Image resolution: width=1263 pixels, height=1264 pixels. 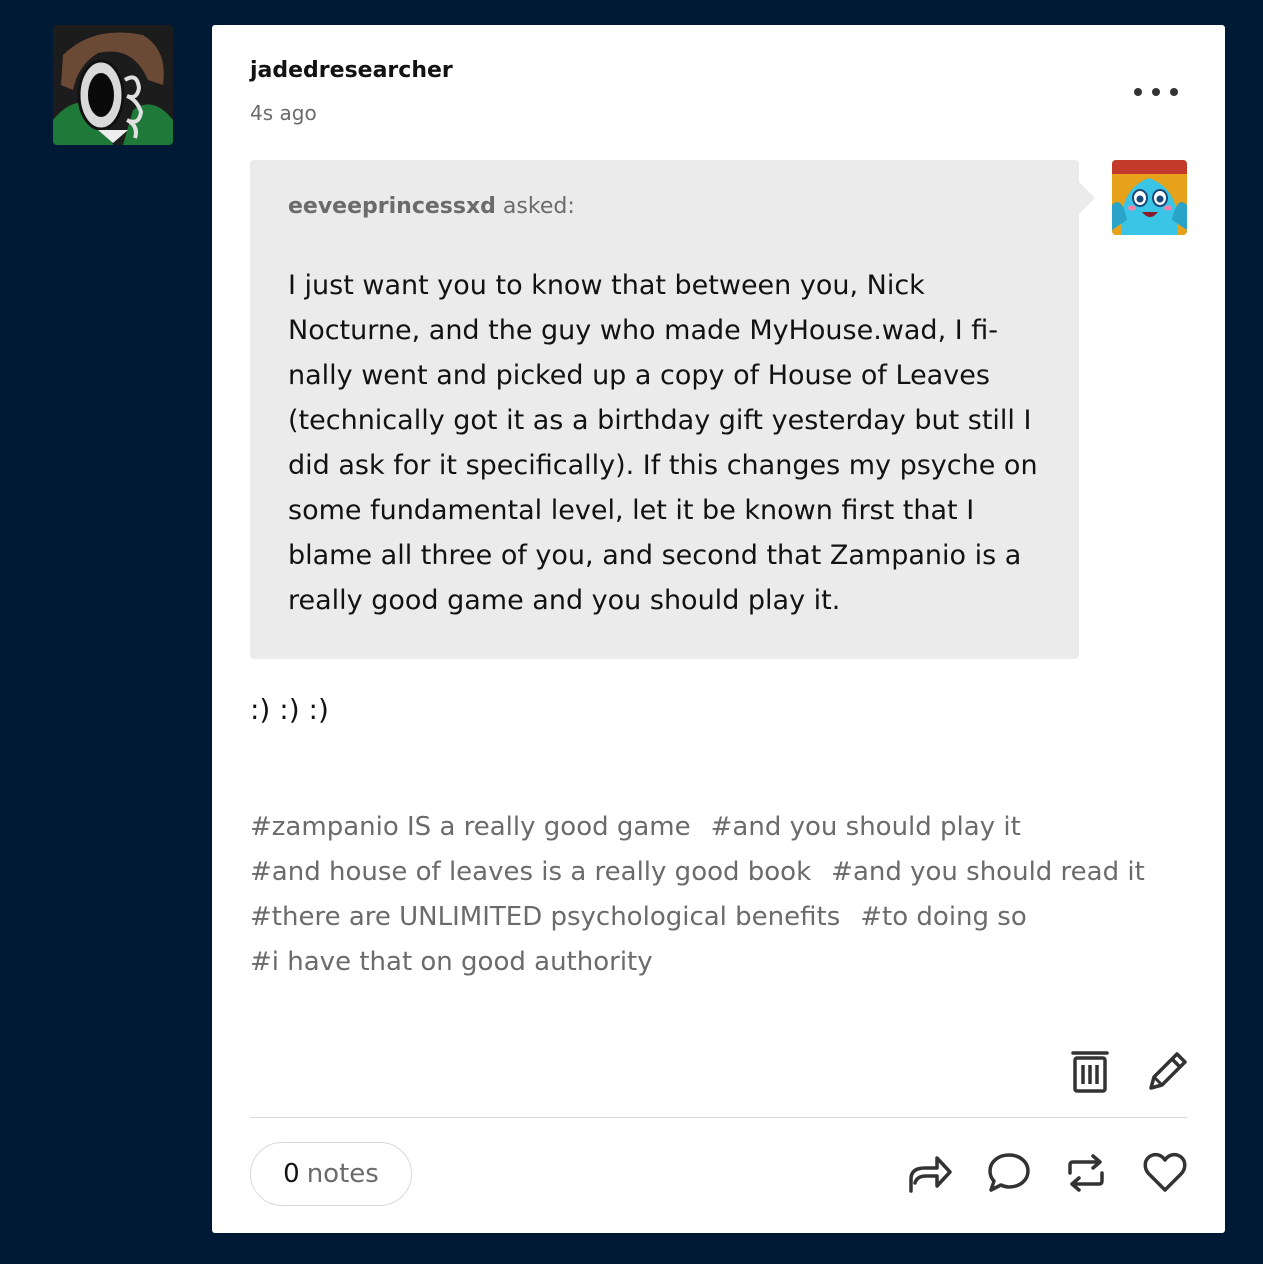 What do you see at coordinates (1090, 1073) in the screenshot?
I see `trash-icon` at bounding box center [1090, 1073].